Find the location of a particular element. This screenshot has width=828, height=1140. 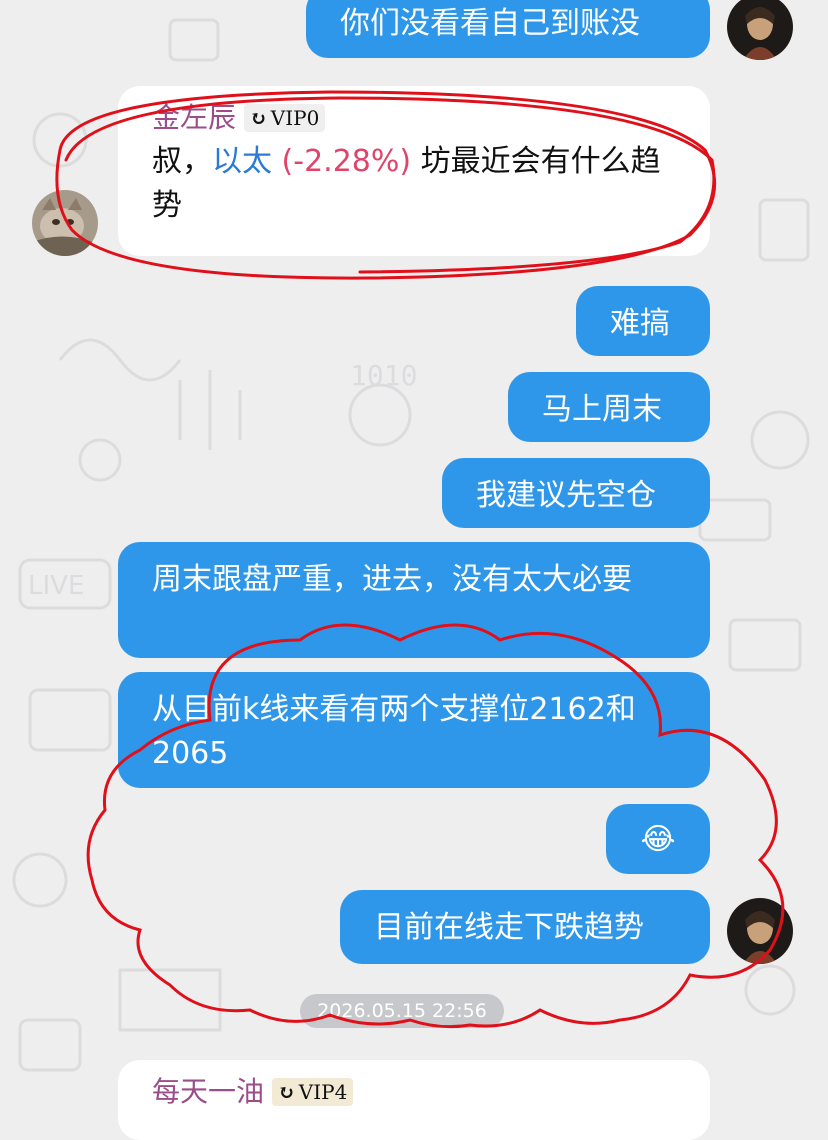

message-text: 你们没看看自己到账没 is located at coordinates (490, 23).